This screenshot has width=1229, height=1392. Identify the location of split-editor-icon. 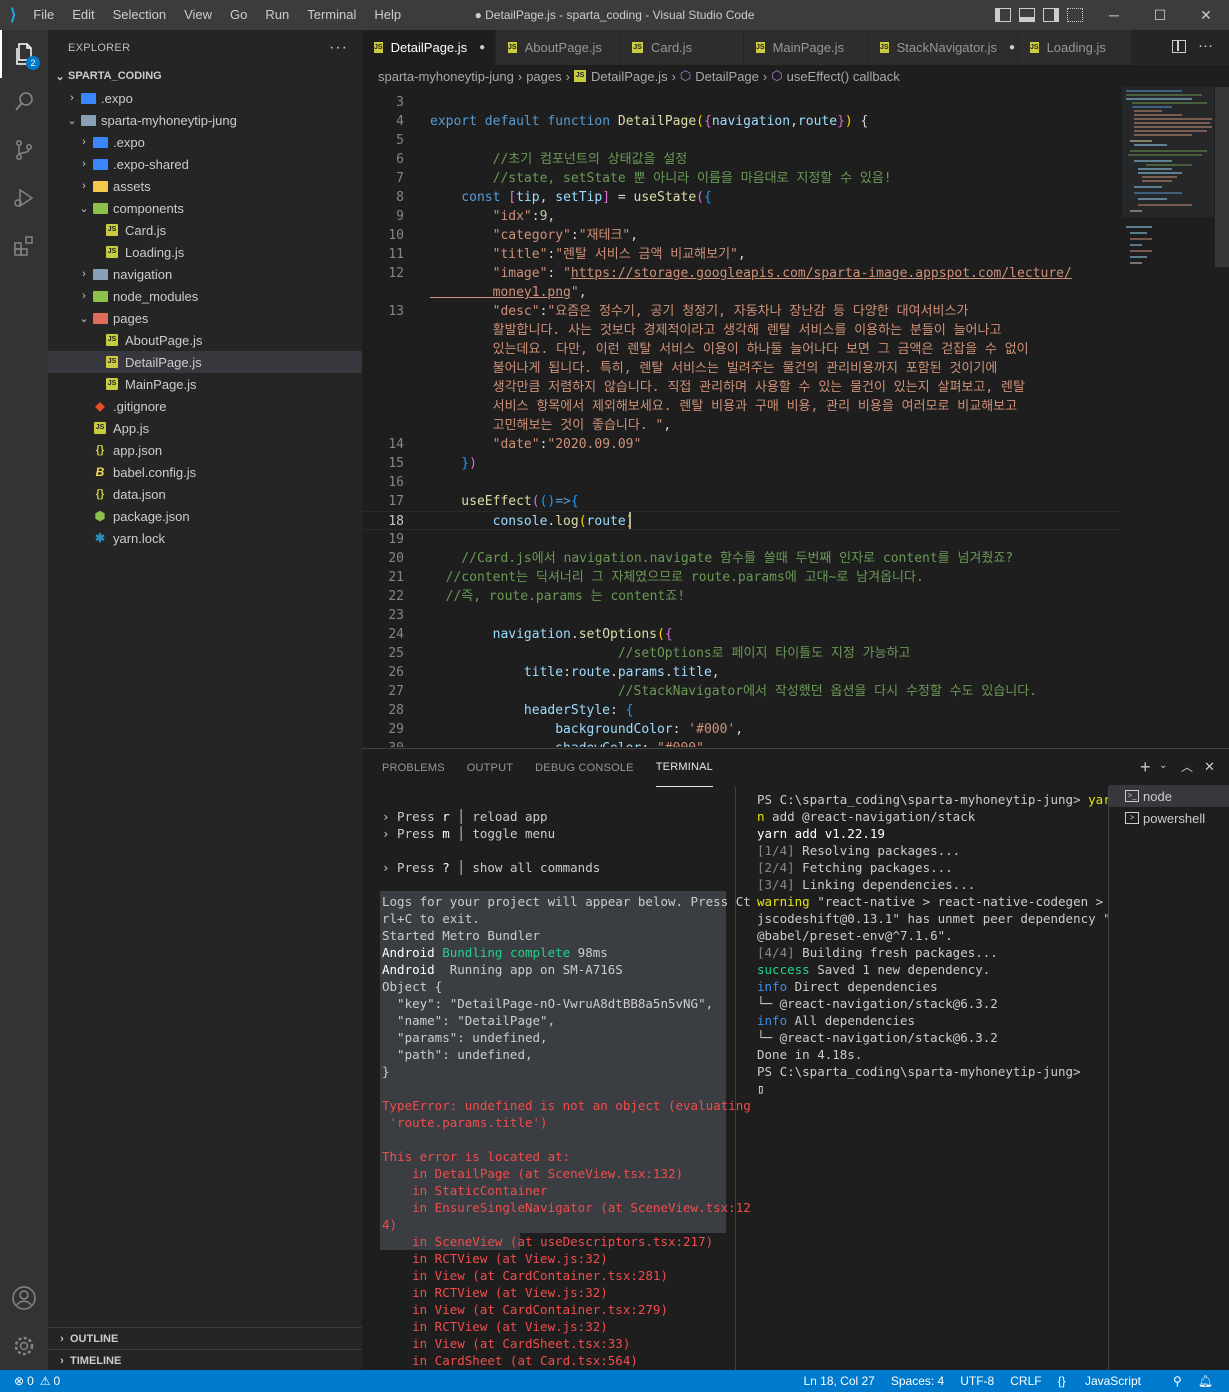
(1179, 46).